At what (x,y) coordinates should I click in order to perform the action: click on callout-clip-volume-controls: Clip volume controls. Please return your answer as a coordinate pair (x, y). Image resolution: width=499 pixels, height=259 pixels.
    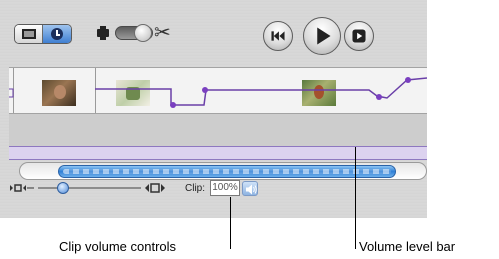
    Looking at the image, I should click on (118, 246).